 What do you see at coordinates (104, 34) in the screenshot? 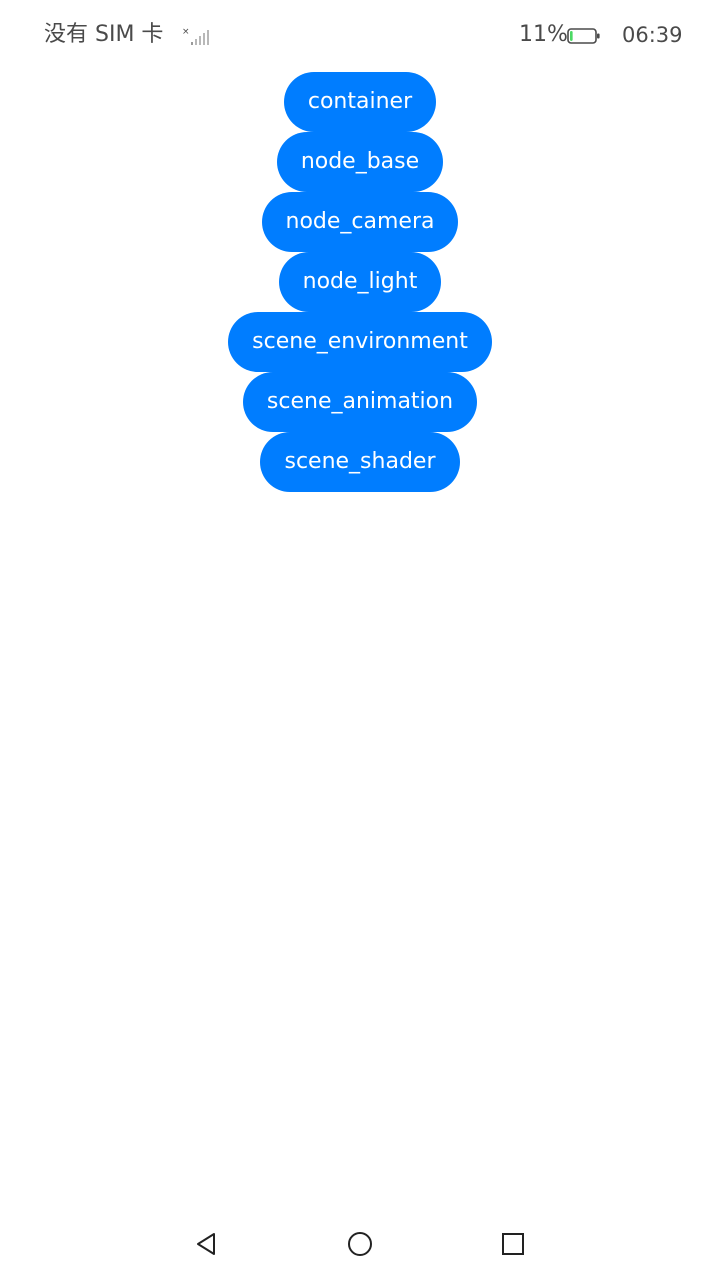
I see `carrier-label: 没有 SIM 卡` at bounding box center [104, 34].